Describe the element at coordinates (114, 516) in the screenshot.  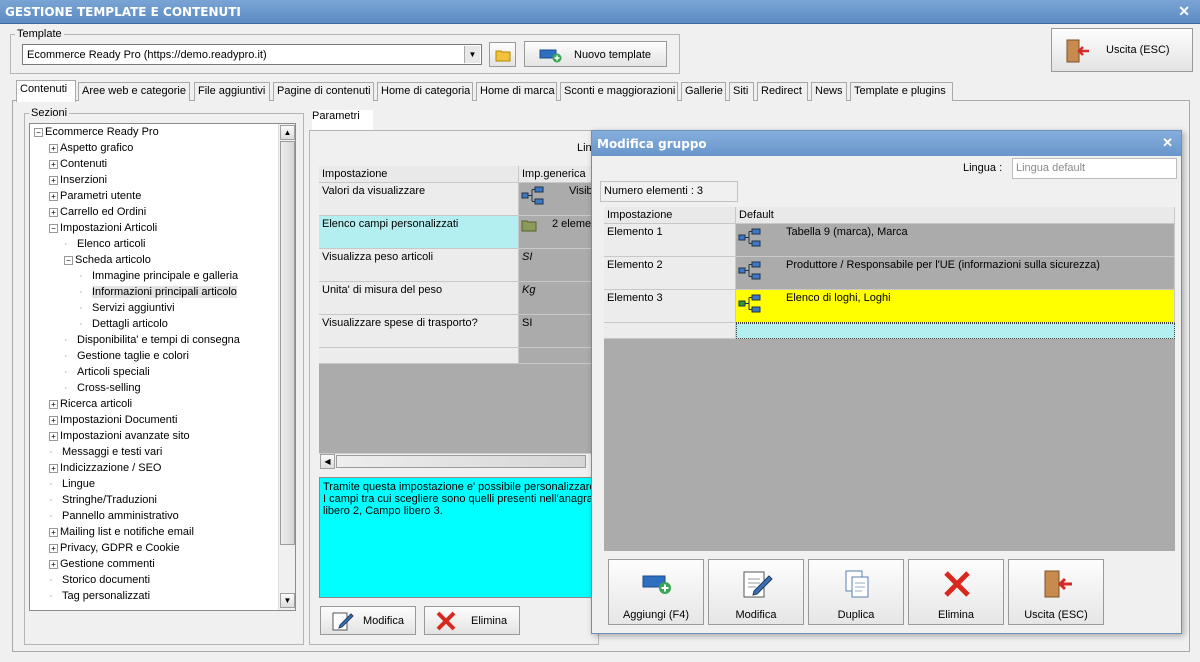
I see `tree-node: · Pannello amministrativo` at that location.